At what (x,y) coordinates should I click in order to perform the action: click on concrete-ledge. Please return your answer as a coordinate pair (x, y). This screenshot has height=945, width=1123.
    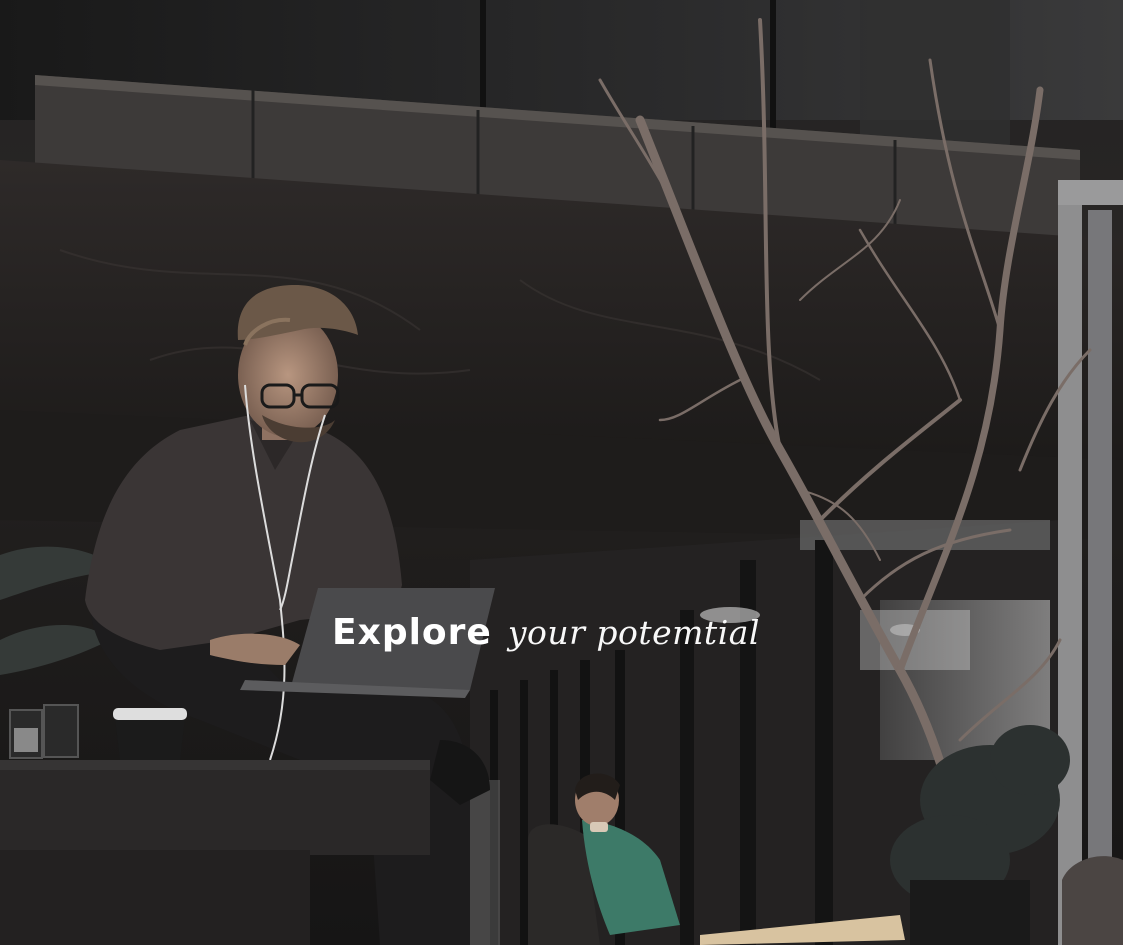
    Looking at the image, I should click on (215, 852).